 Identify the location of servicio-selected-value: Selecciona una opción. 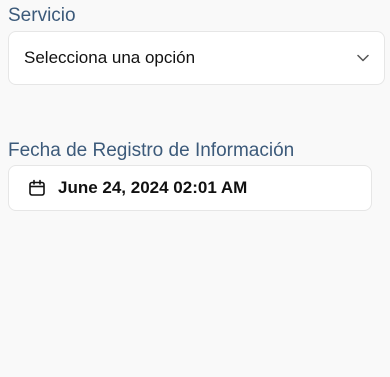
(110, 57).